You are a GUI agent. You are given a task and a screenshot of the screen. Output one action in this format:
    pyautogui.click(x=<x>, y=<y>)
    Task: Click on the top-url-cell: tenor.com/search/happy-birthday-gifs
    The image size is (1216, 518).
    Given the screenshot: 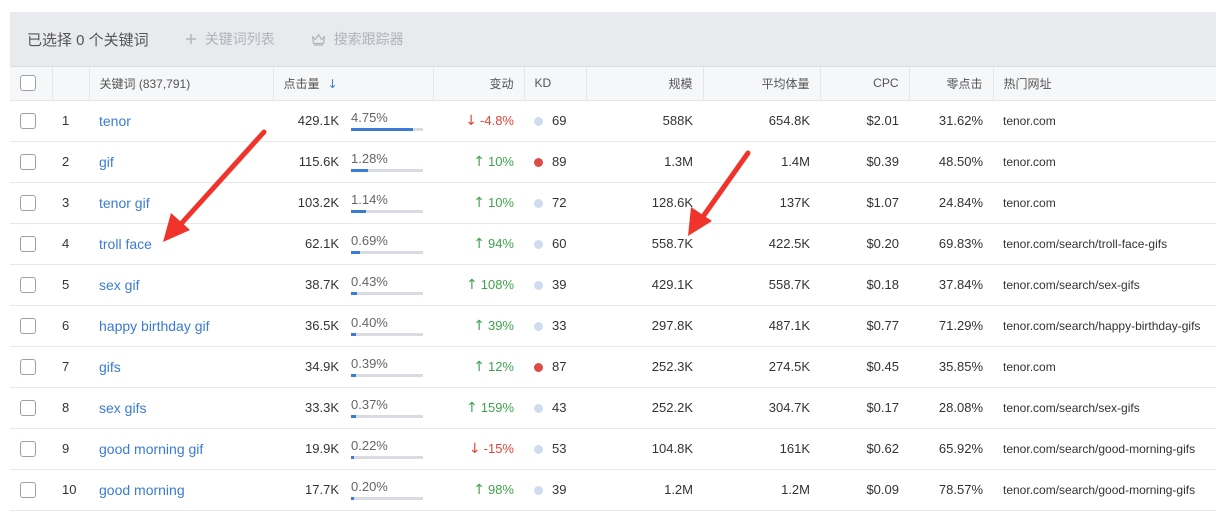 What is the action you would take?
    pyautogui.click(x=1104, y=326)
    